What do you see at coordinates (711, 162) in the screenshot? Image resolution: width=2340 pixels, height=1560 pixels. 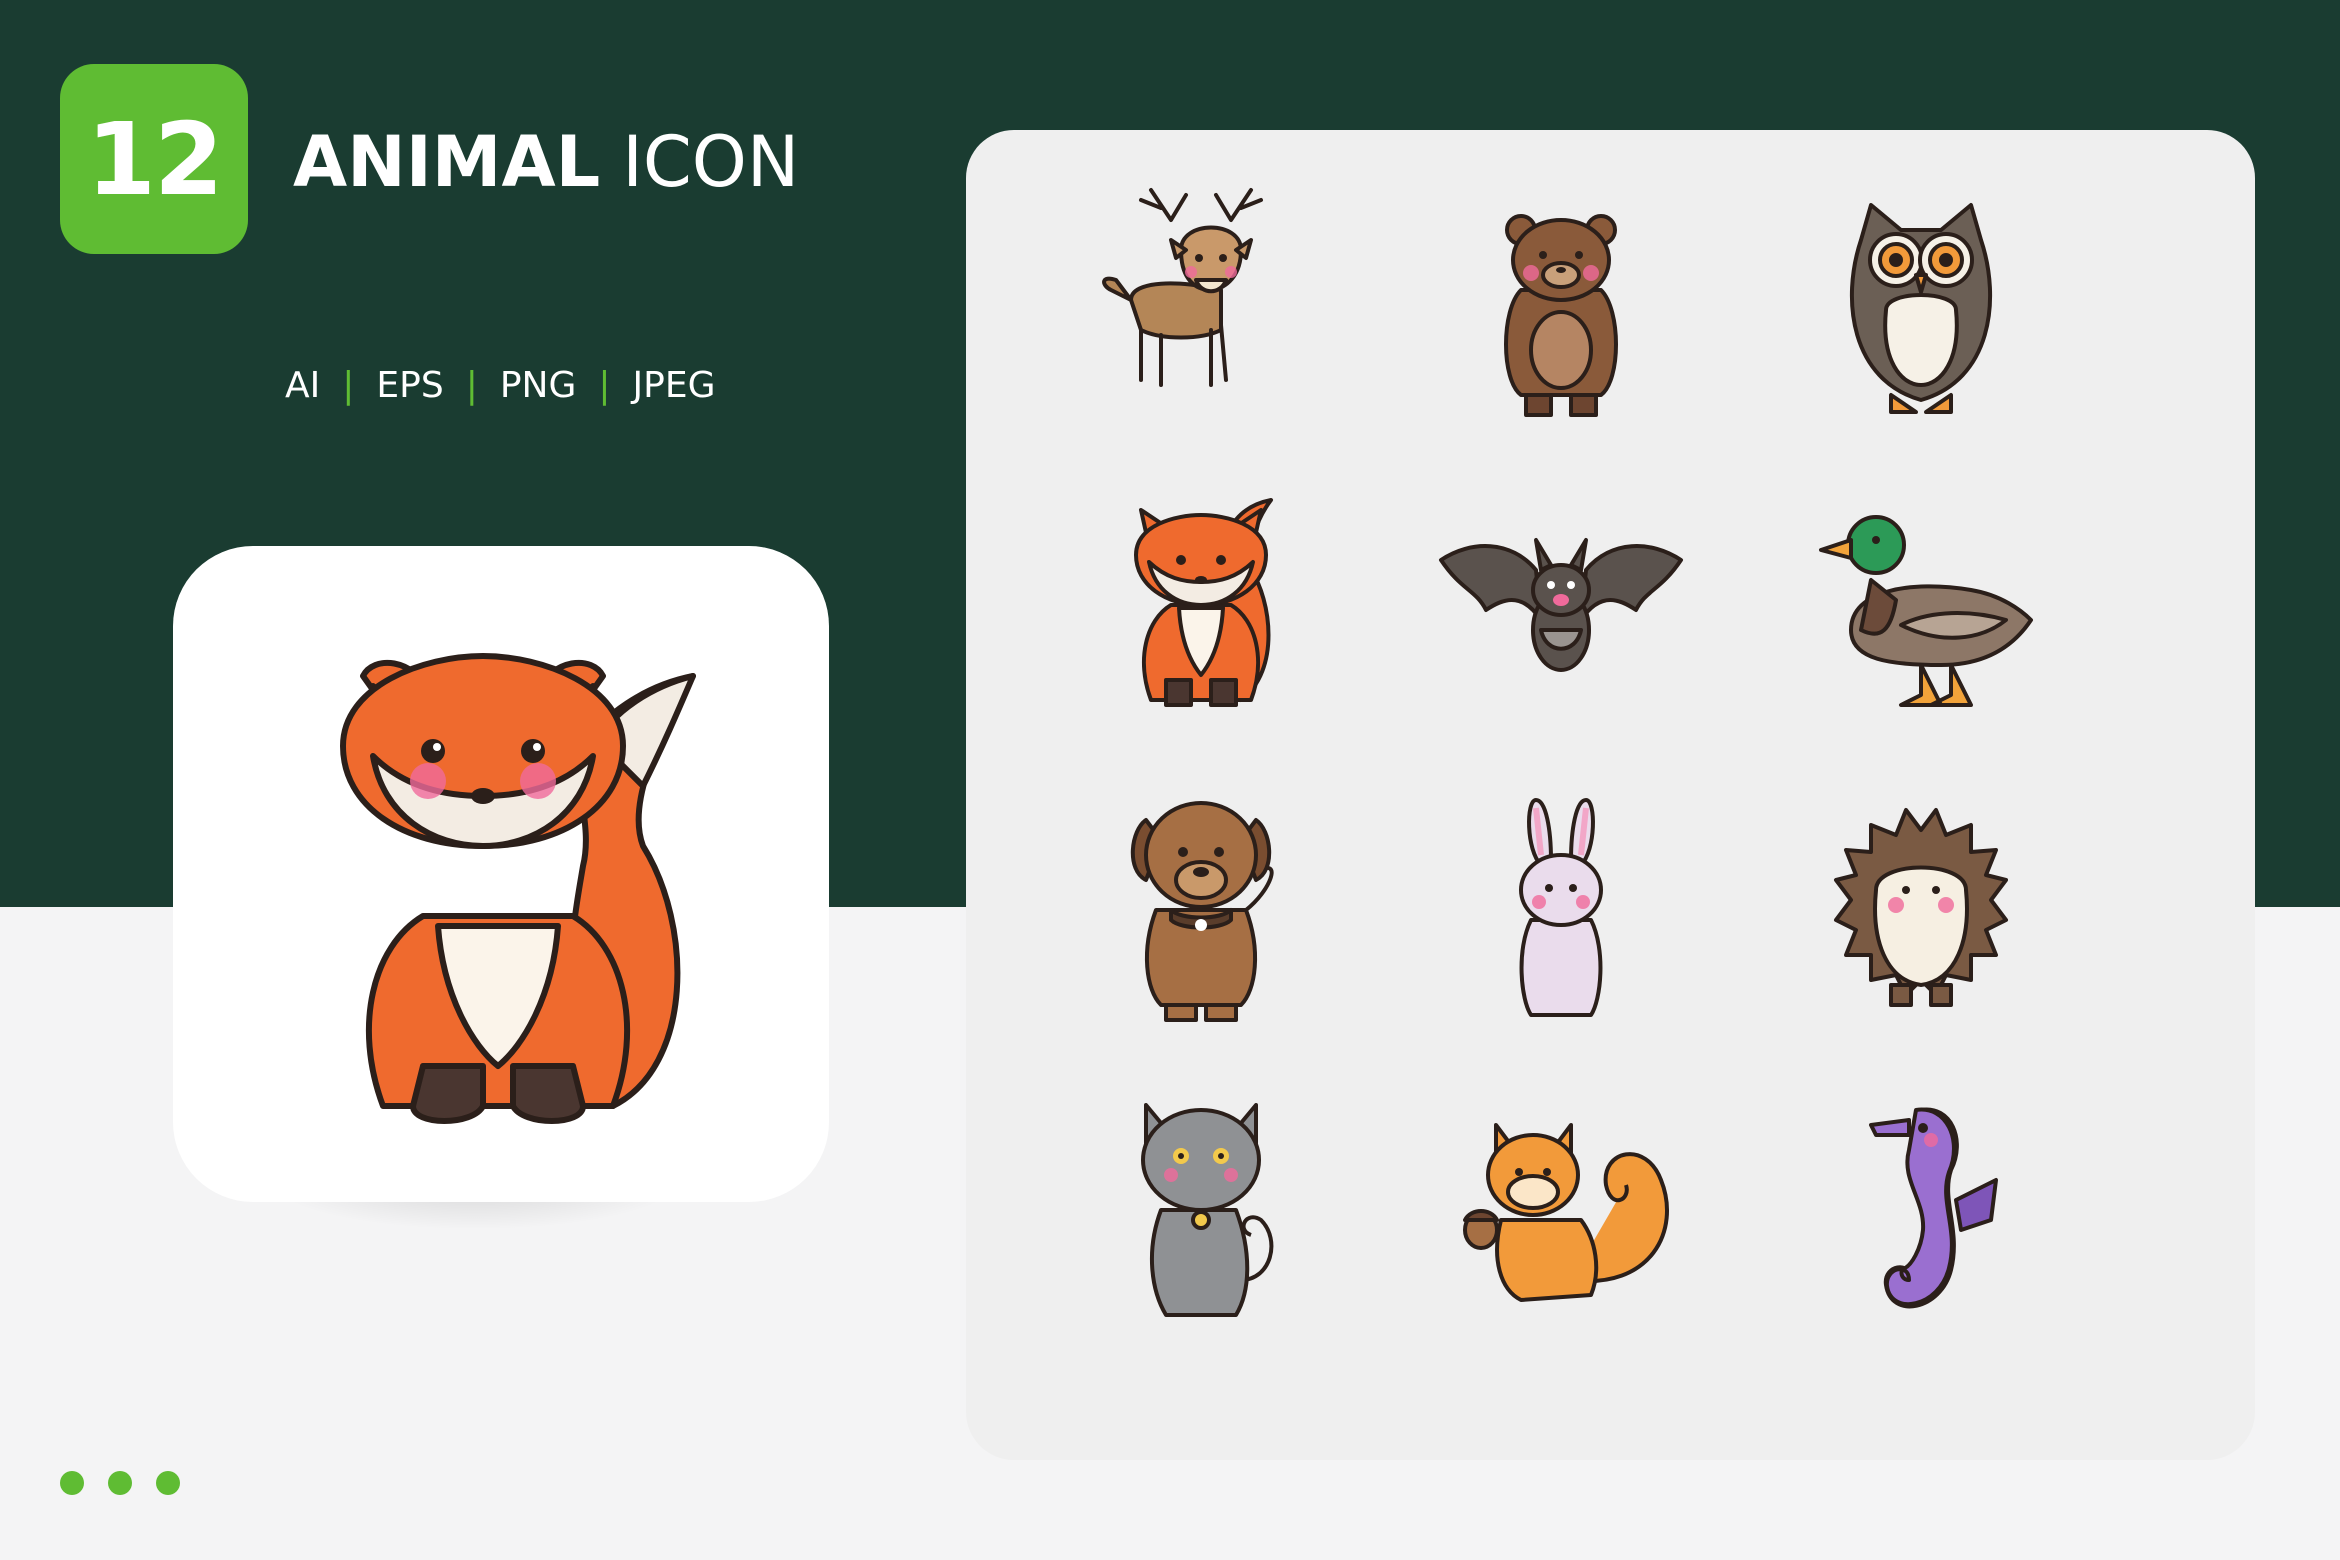 I see `title-light: ICON` at bounding box center [711, 162].